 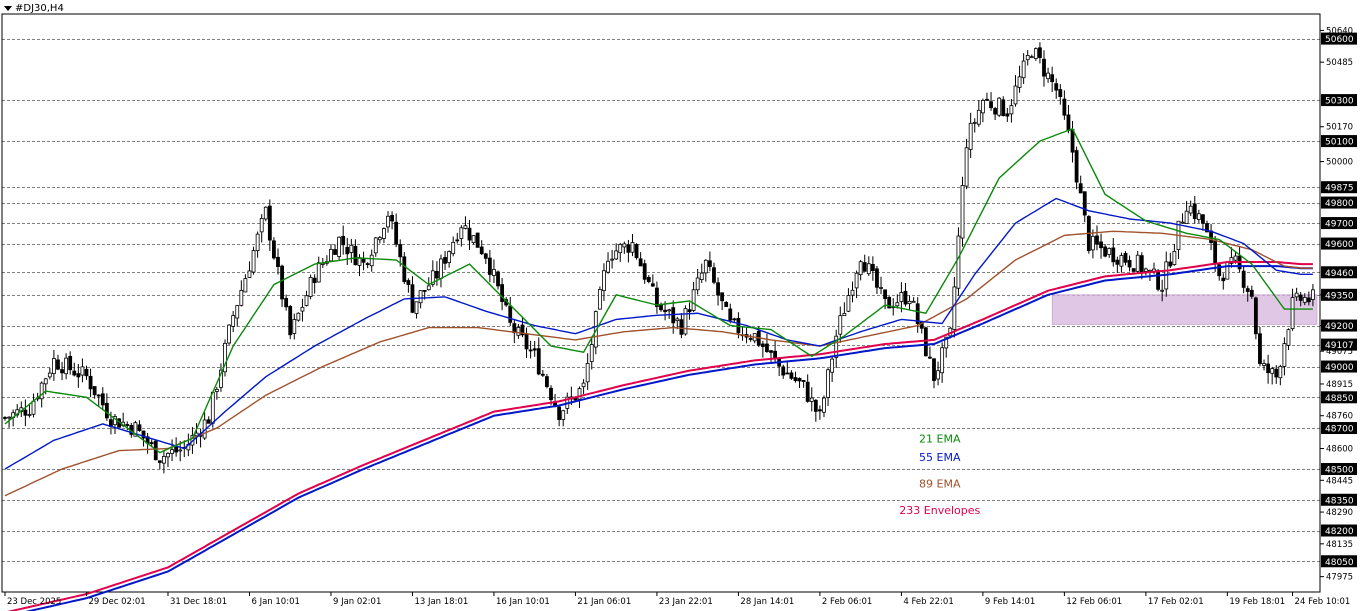 I want to click on price-level-label: 48850, so click(x=1339, y=397).